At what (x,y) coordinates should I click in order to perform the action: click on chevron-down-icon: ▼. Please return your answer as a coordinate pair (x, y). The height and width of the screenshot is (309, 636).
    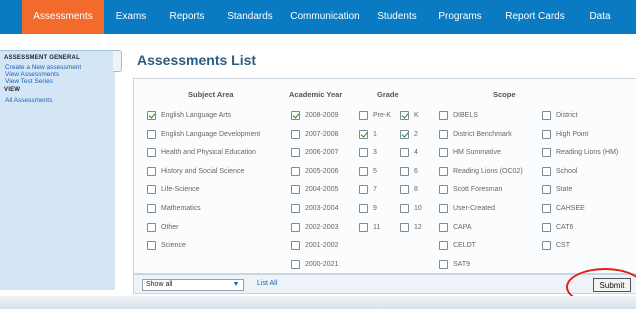
    Looking at the image, I should click on (236, 285).